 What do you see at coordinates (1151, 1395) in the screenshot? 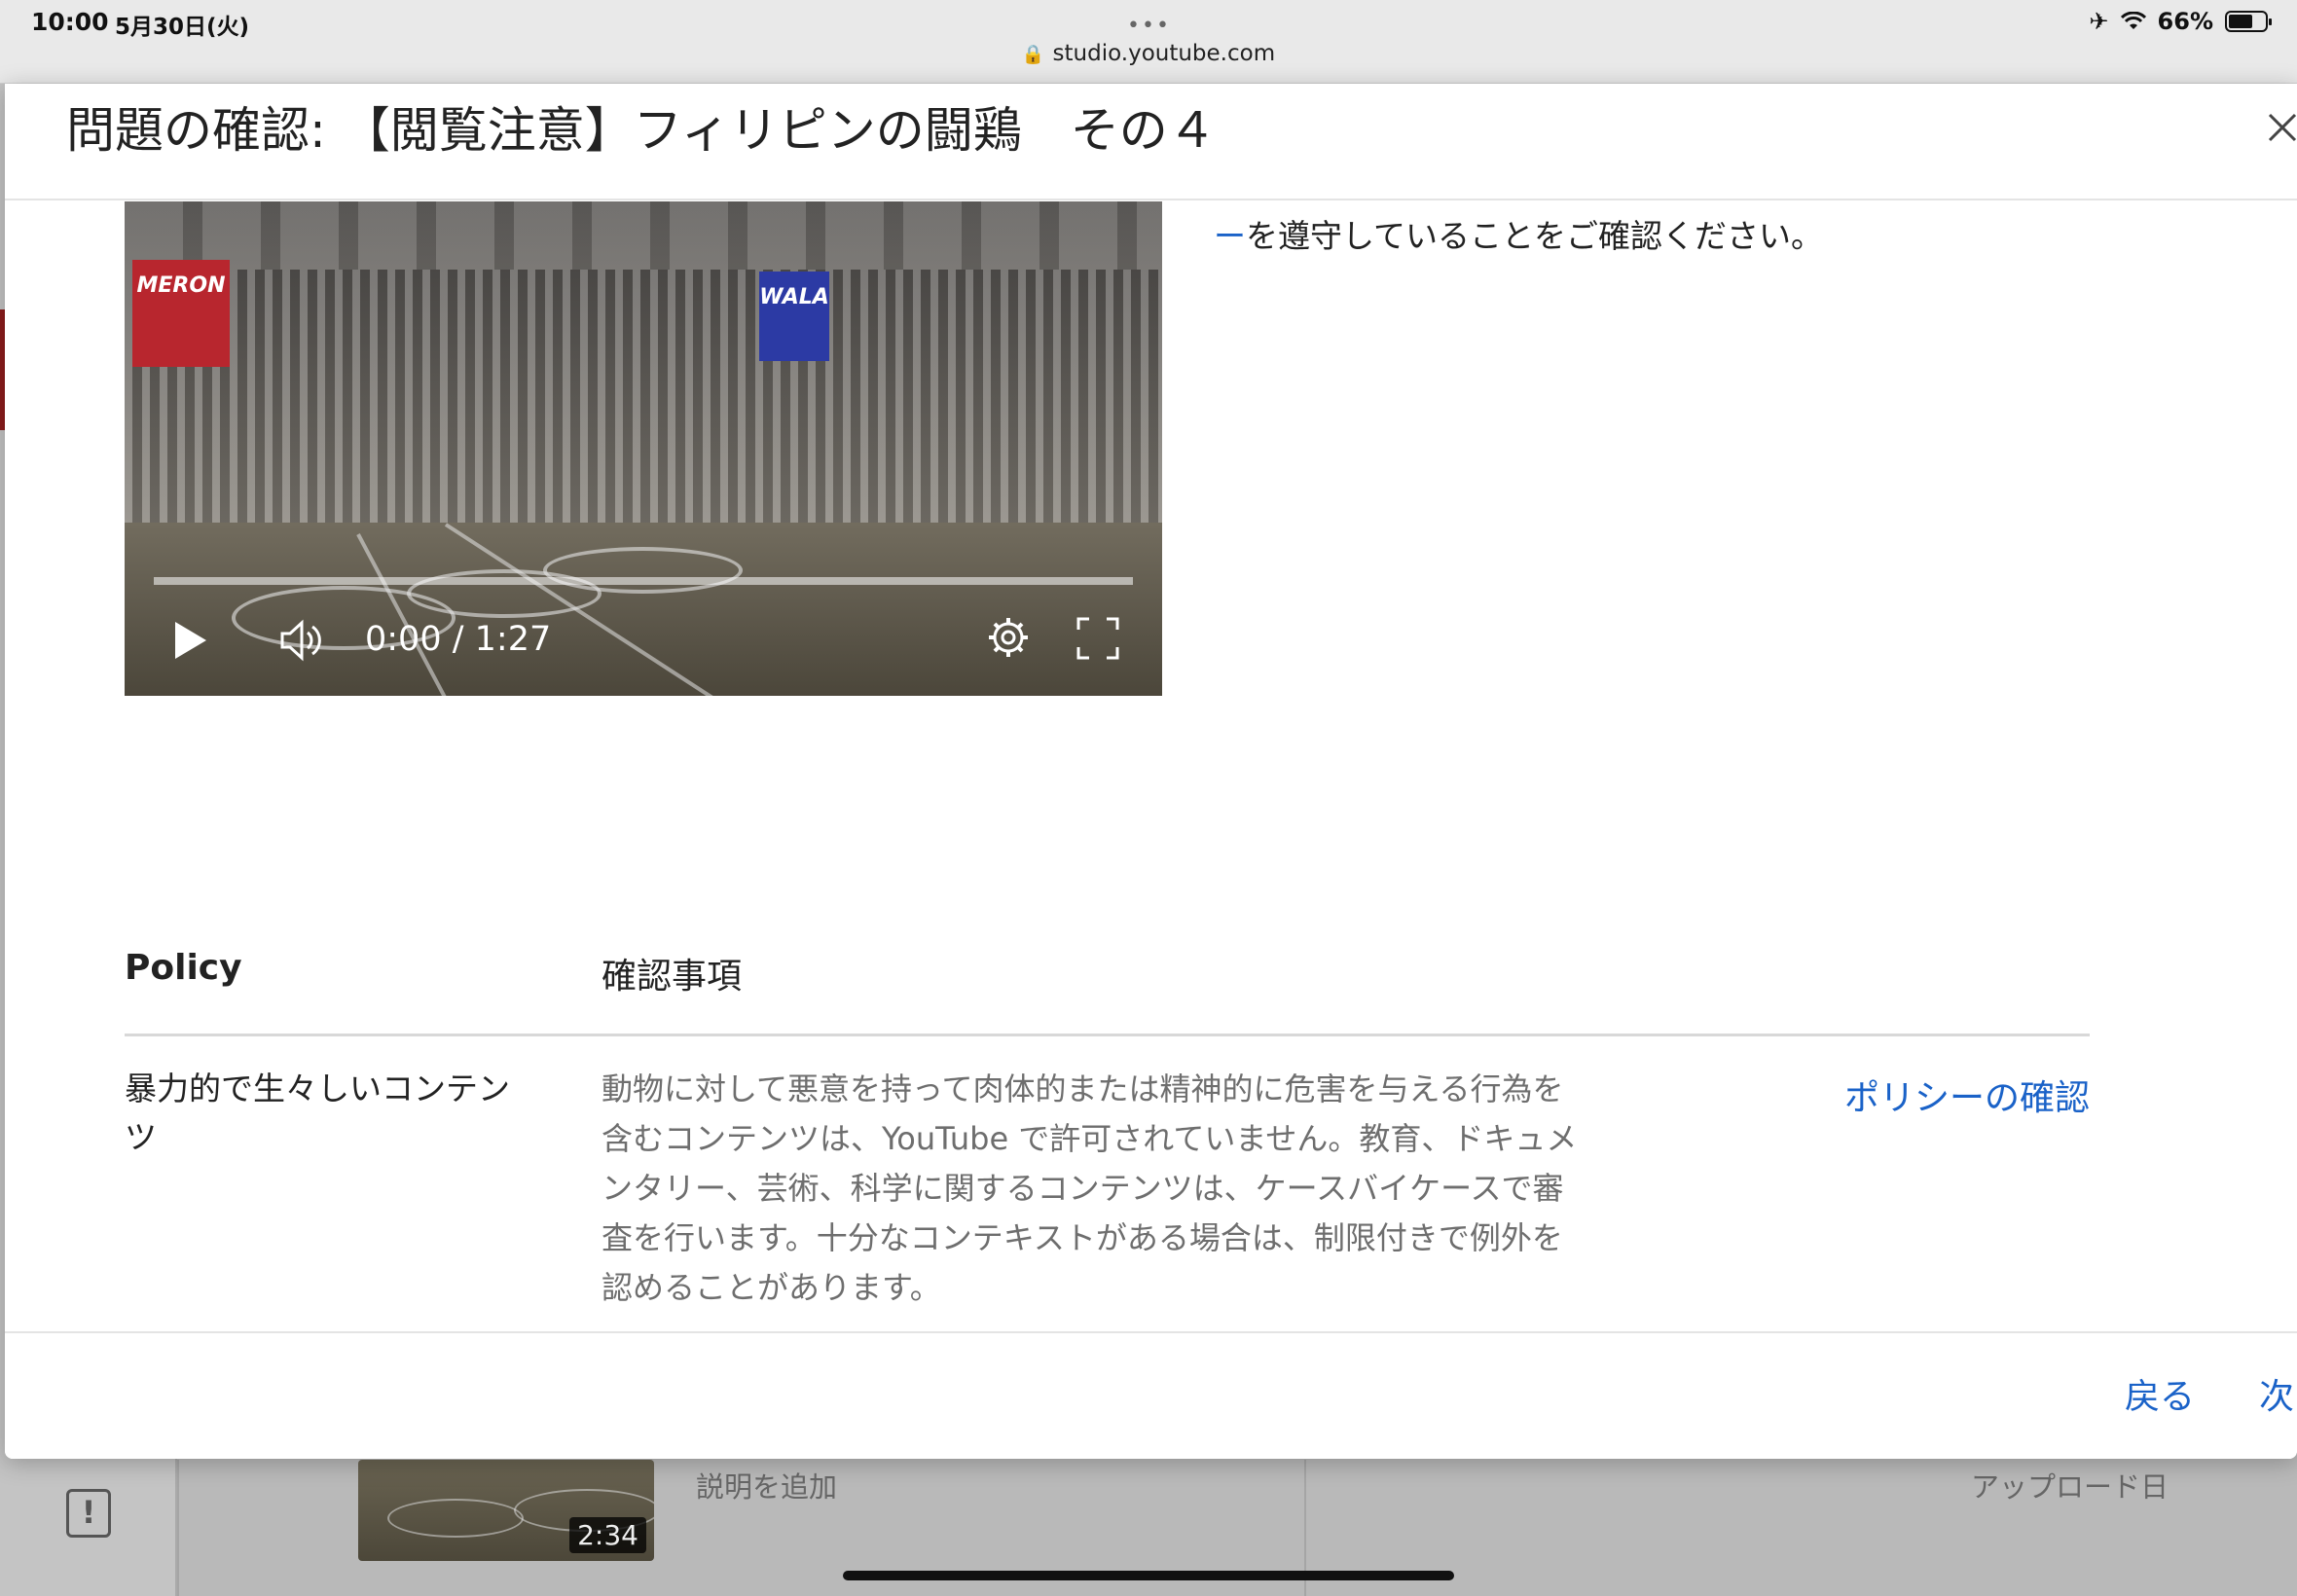
I see `dialog-footer` at bounding box center [1151, 1395].